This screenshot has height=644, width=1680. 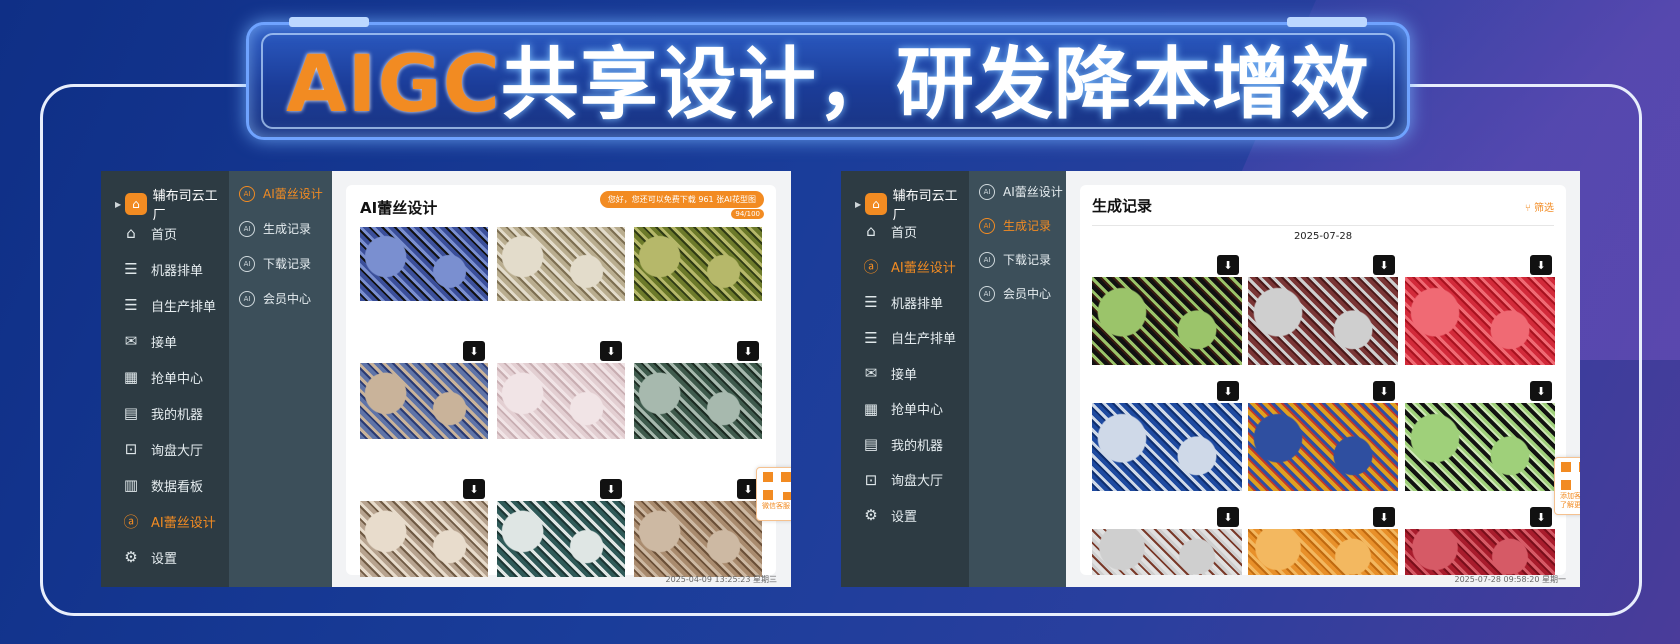 I want to click on filter-button: ⑂ 筛选, so click(x=1539, y=206).